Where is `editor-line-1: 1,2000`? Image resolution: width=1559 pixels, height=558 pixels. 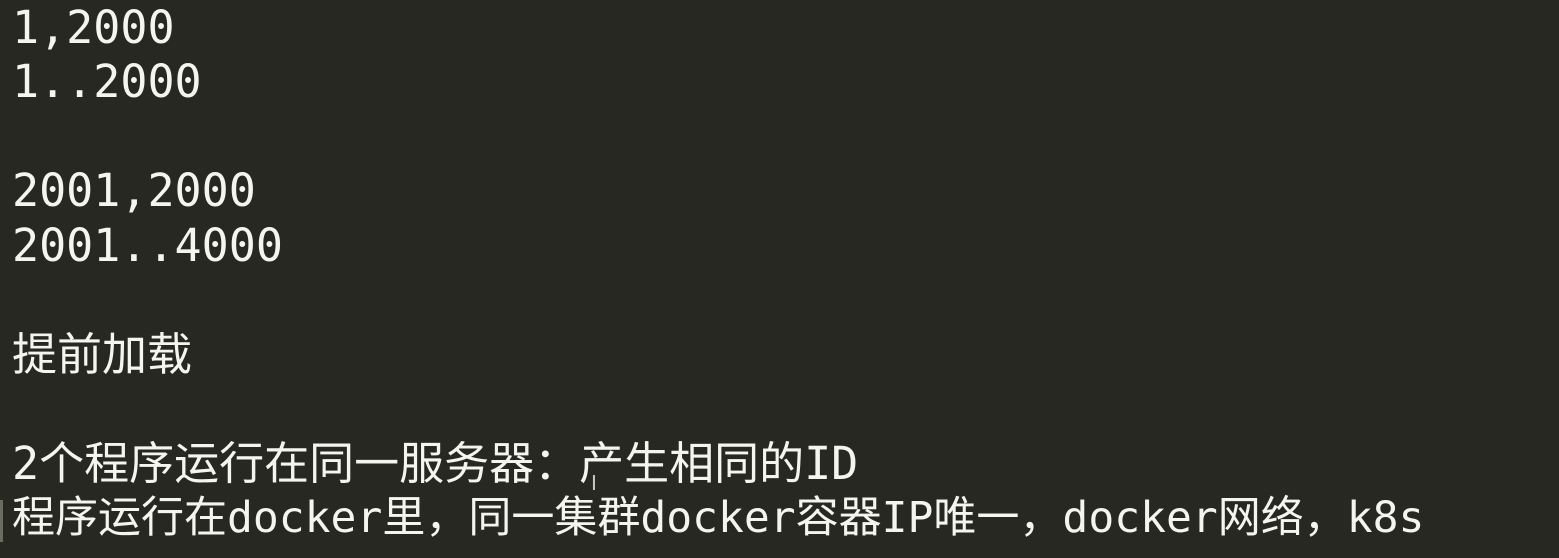 editor-line-1: 1,2000 is located at coordinates (93, 27).